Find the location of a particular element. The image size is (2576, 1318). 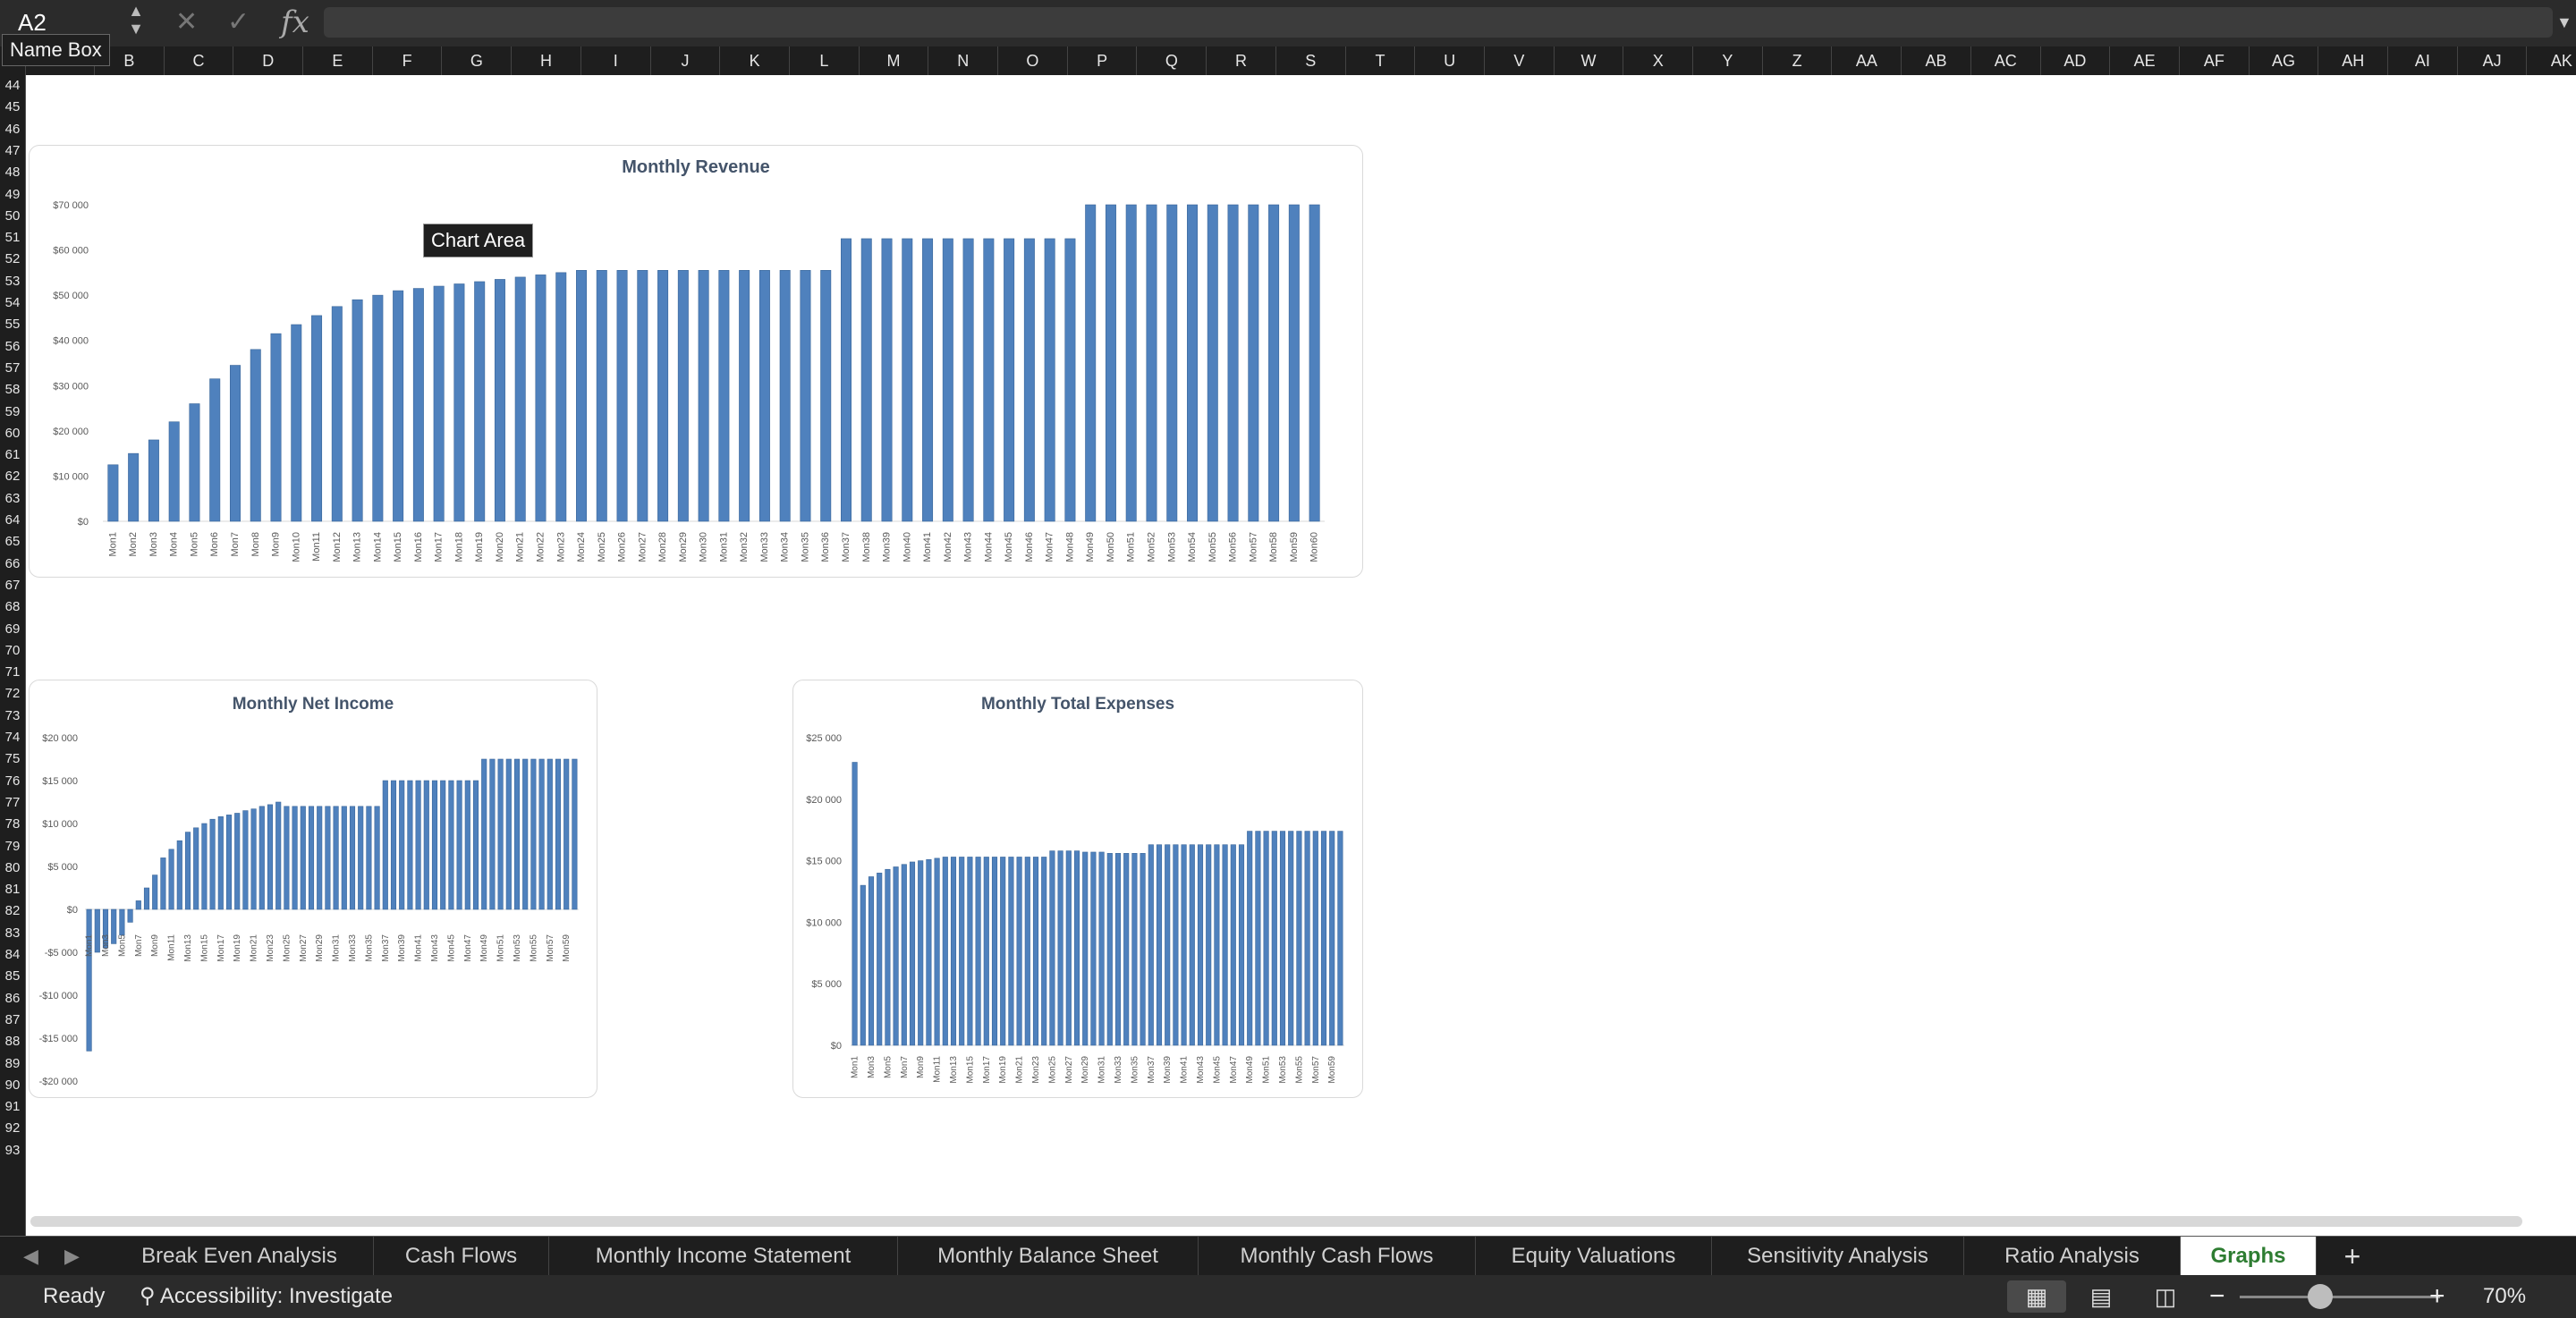

bar-mon53 is located at coordinates (1172, 363).